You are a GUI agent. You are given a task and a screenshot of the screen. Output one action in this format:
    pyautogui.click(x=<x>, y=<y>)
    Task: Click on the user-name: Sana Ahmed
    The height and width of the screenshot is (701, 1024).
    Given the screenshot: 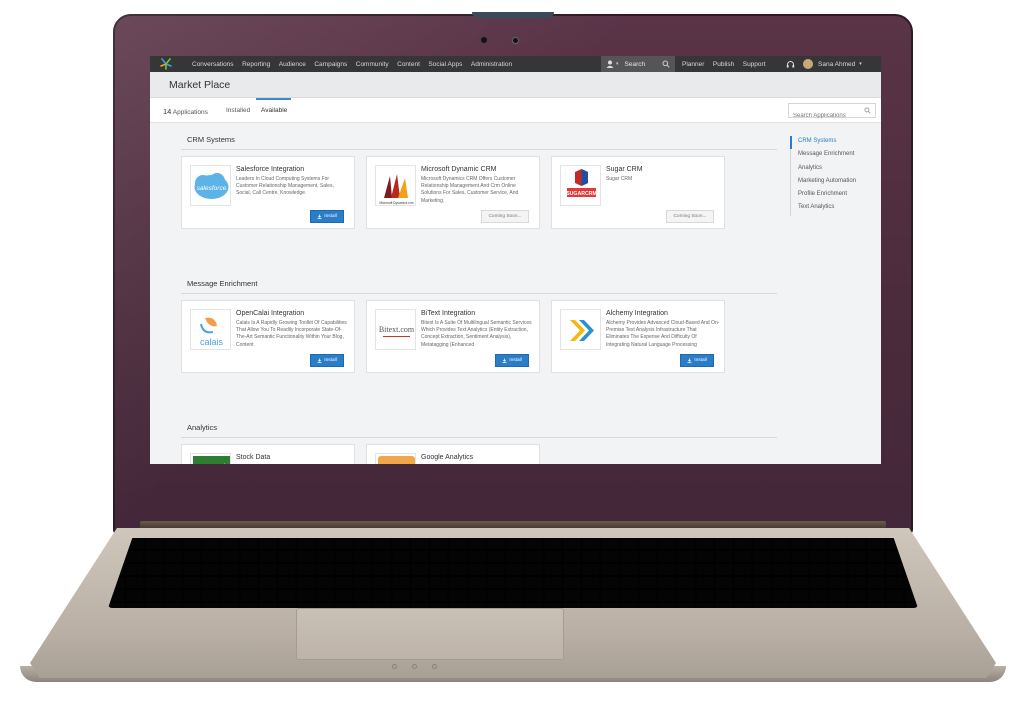 What is the action you would take?
    pyautogui.click(x=837, y=64)
    